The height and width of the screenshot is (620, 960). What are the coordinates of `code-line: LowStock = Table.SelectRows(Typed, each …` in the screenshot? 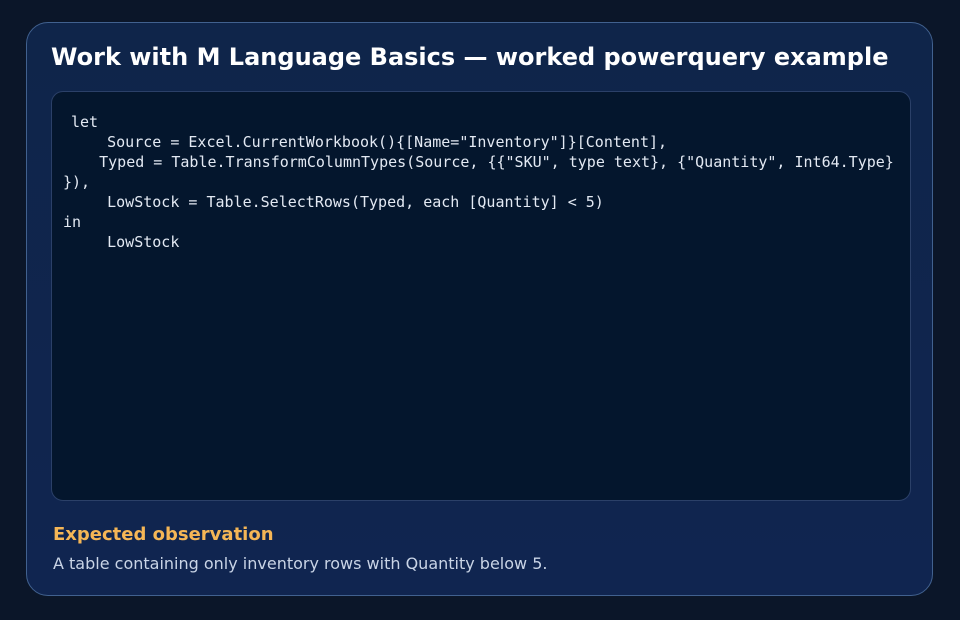 It's located at (337, 202).